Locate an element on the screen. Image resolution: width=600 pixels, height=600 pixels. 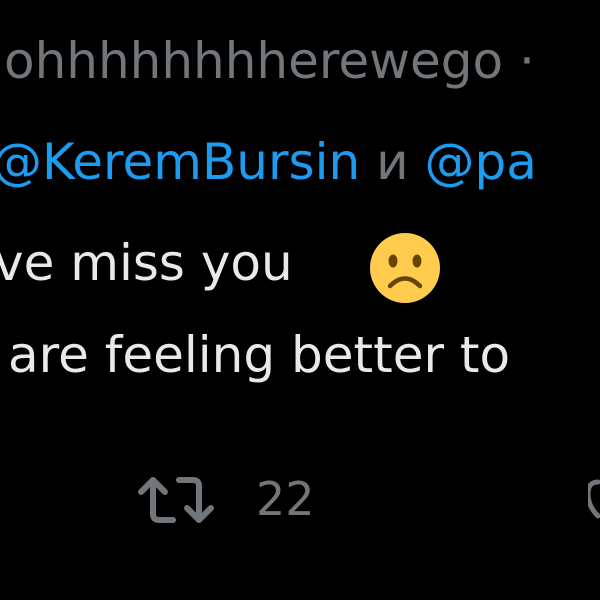
like-icon is located at coordinates (592, 500).